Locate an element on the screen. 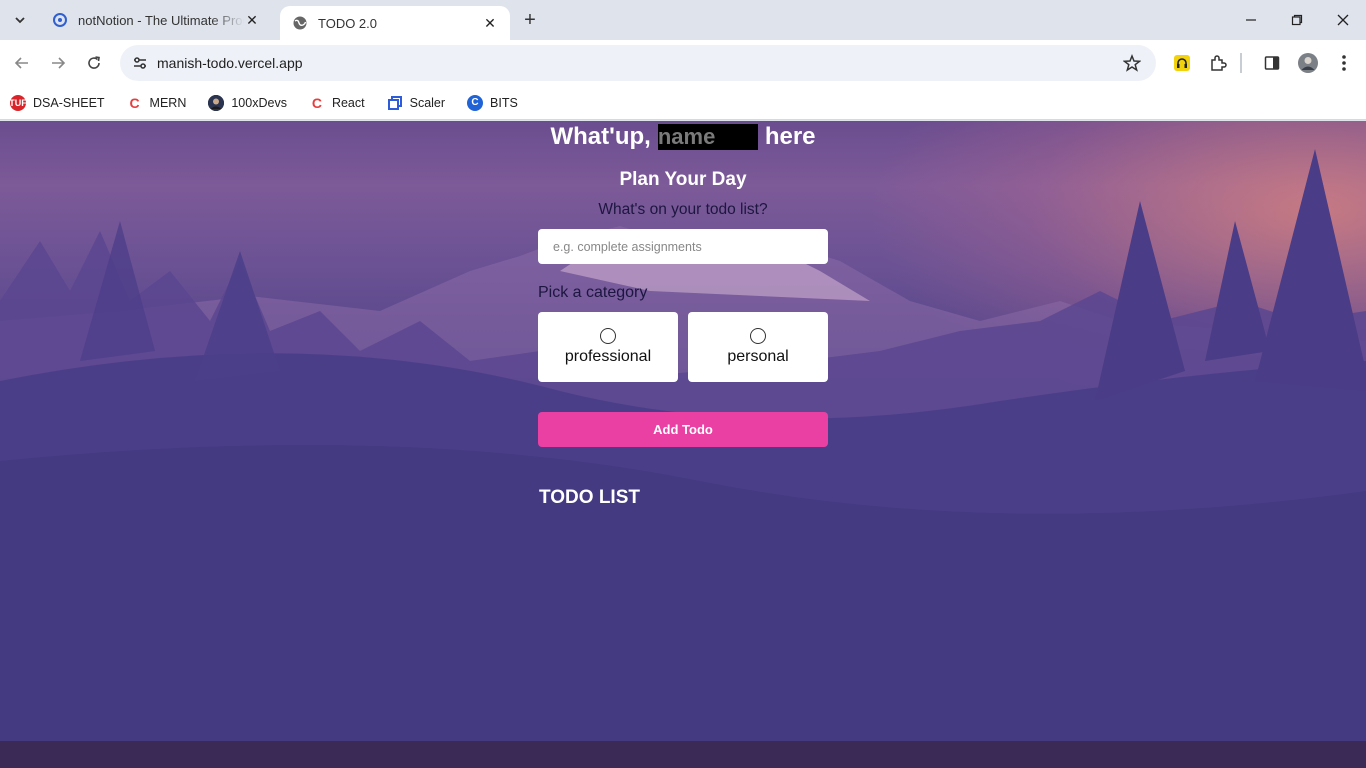 The width and height of the screenshot is (1366, 768). scaler-logo-icon is located at coordinates (395, 103).